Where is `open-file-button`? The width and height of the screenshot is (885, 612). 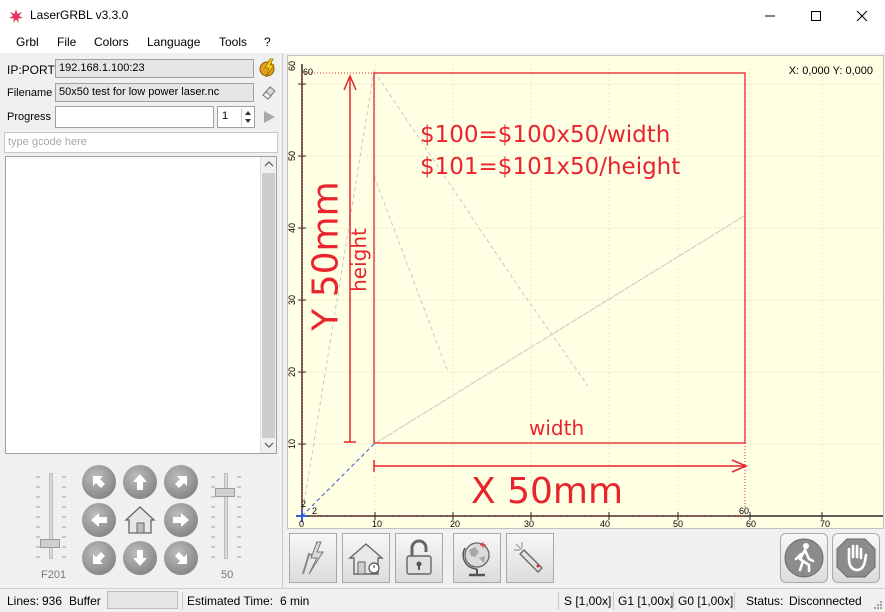 open-file-button is located at coordinates (269, 92).